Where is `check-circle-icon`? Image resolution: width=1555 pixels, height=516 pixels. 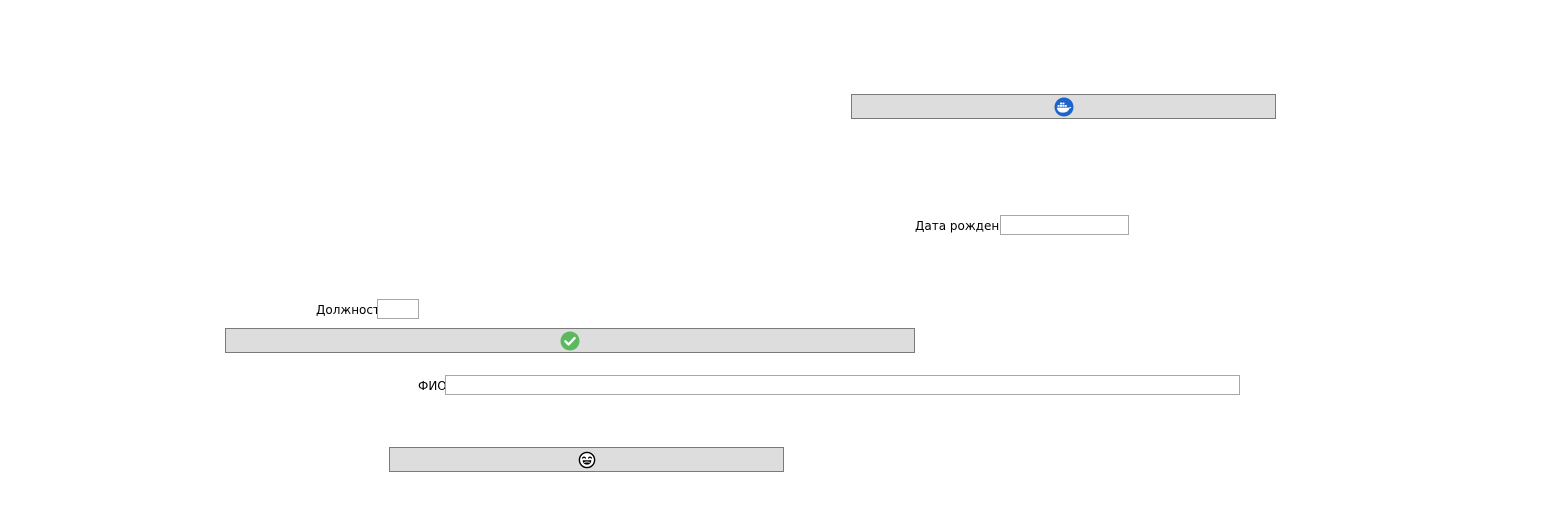 check-circle-icon is located at coordinates (570, 341).